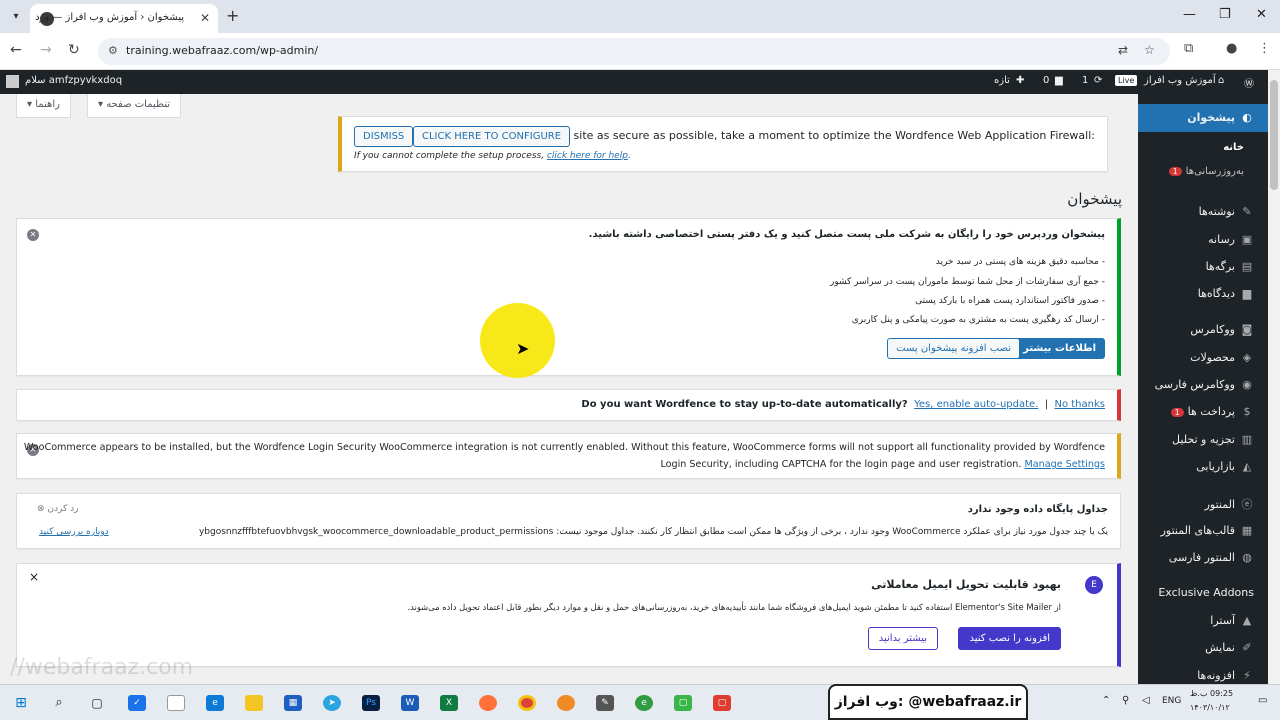 This screenshot has height=720, width=1280. I want to click on help-button: راهنما ▾, so click(43, 106).